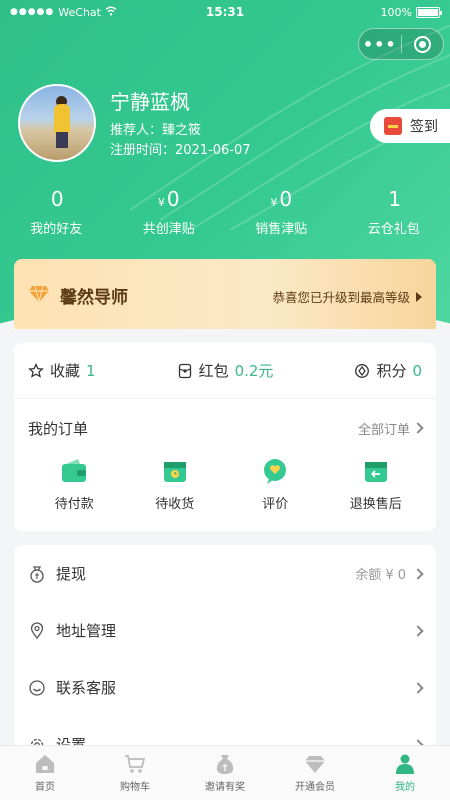 This screenshot has height=800, width=450. What do you see at coordinates (174, 472) in the screenshot?
I see `package-icon` at bounding box center [174, 472].